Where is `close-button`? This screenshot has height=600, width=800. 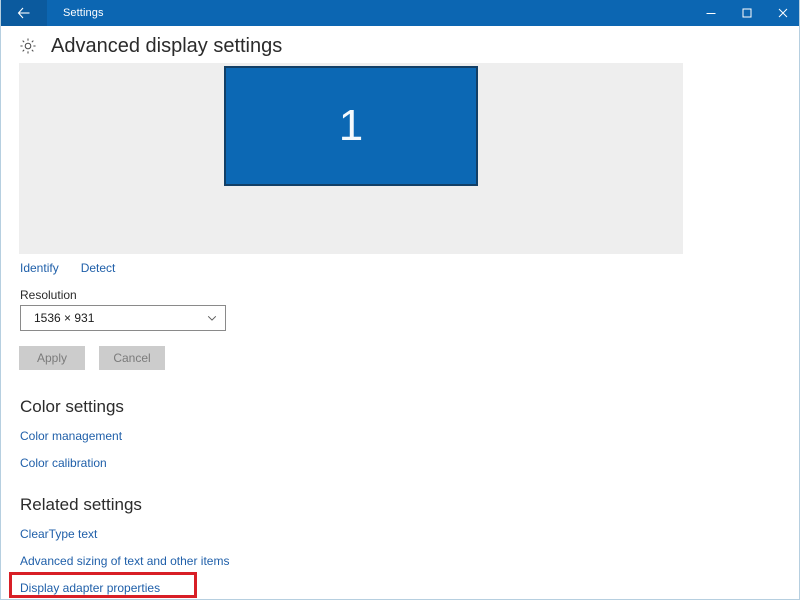
close-button is located at coordinates (782, 13).